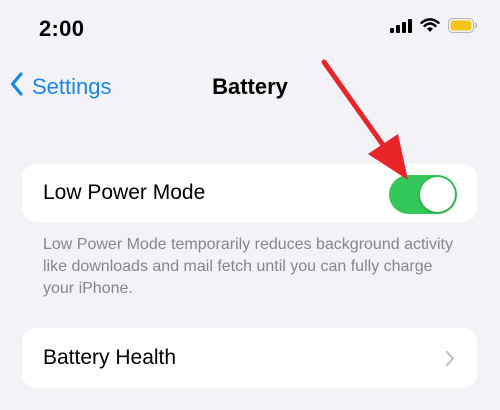  What do you see at coordinates (401, 28) in the screenshot?
I see `cellular-signal-icon` at bounding box center [401, 28].